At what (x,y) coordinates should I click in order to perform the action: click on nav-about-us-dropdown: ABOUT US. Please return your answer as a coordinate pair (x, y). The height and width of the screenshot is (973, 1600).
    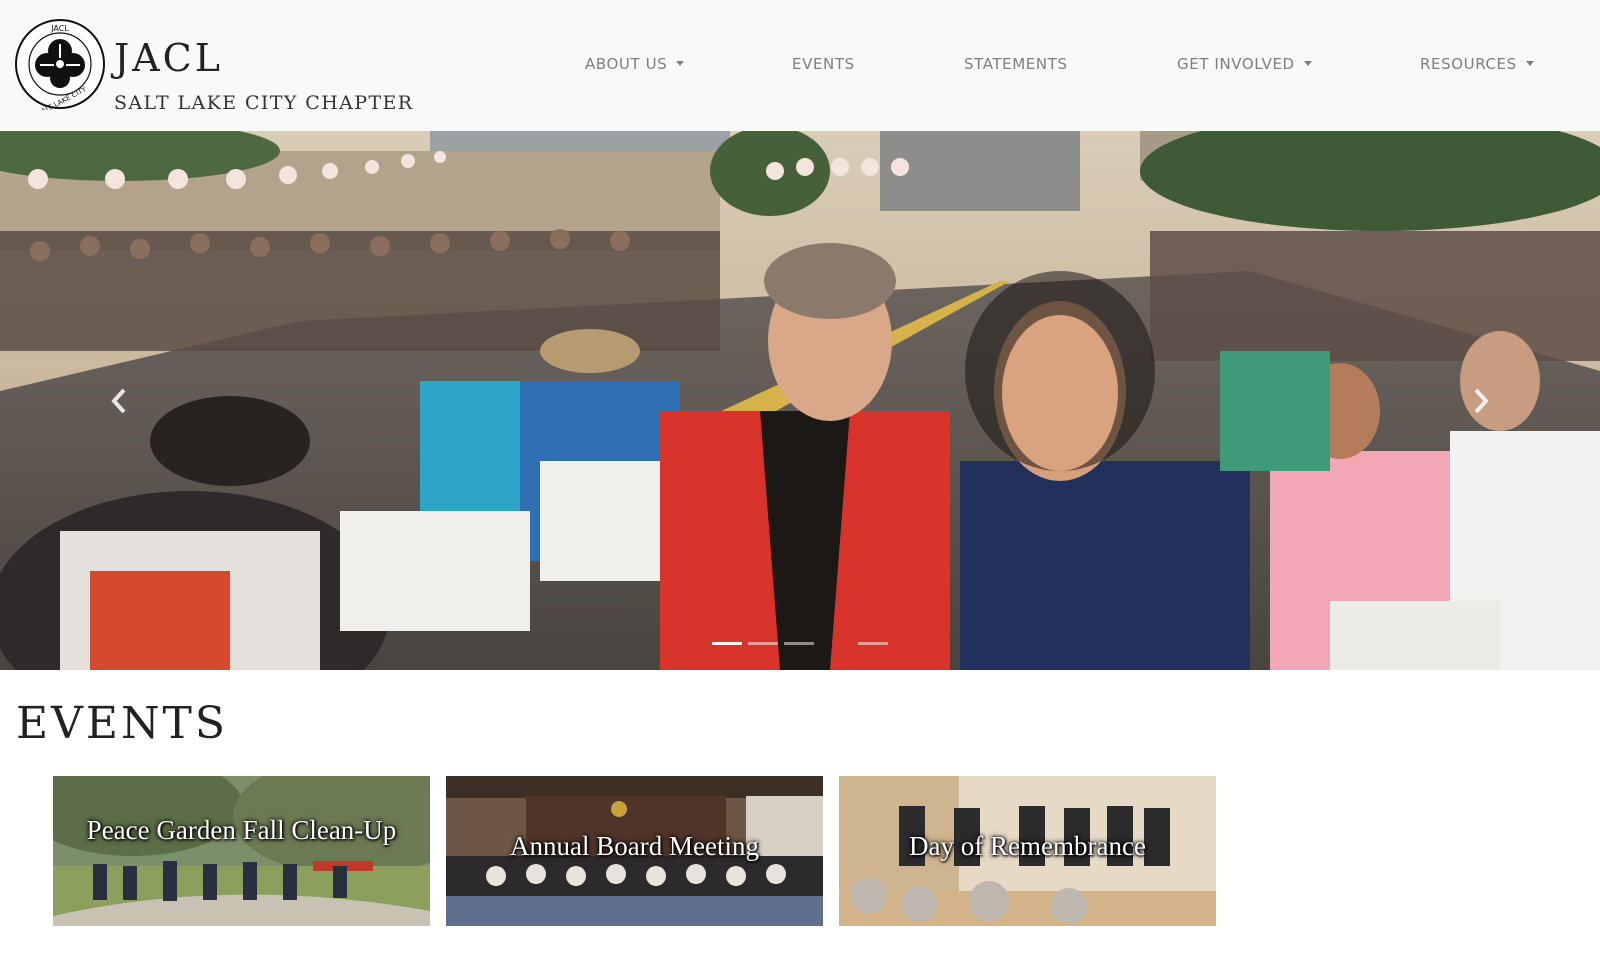
    Looking at the image, I should click on (635, 64).